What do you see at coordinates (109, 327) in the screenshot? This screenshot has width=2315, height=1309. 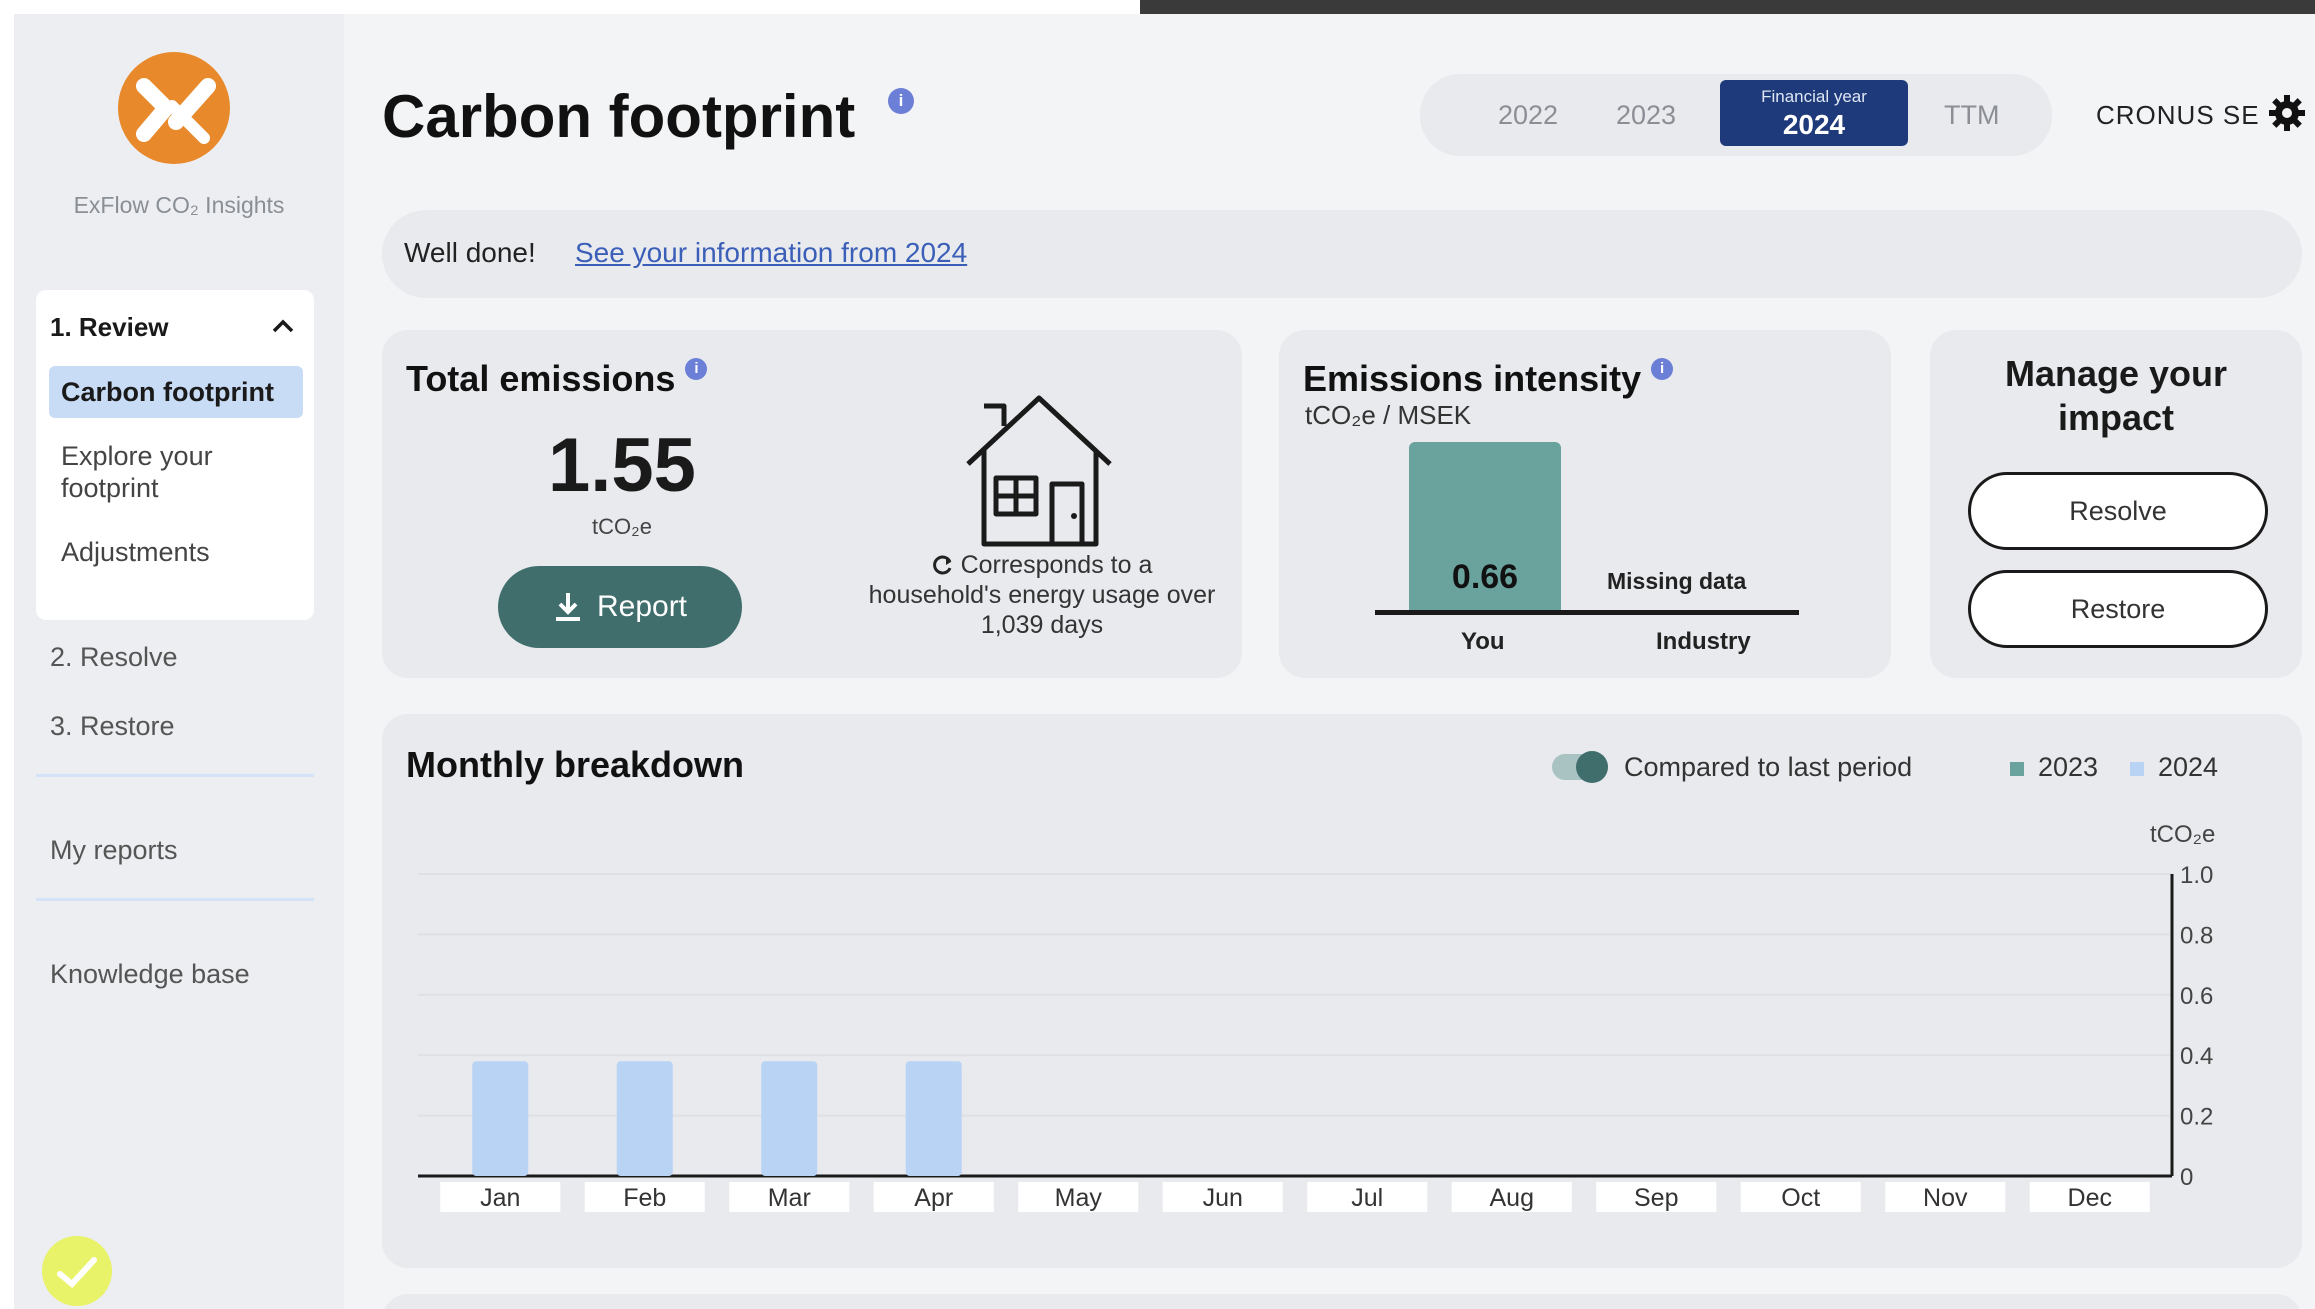 I see `nav-step-review: 1. Review` at bounding box center [109, 327].